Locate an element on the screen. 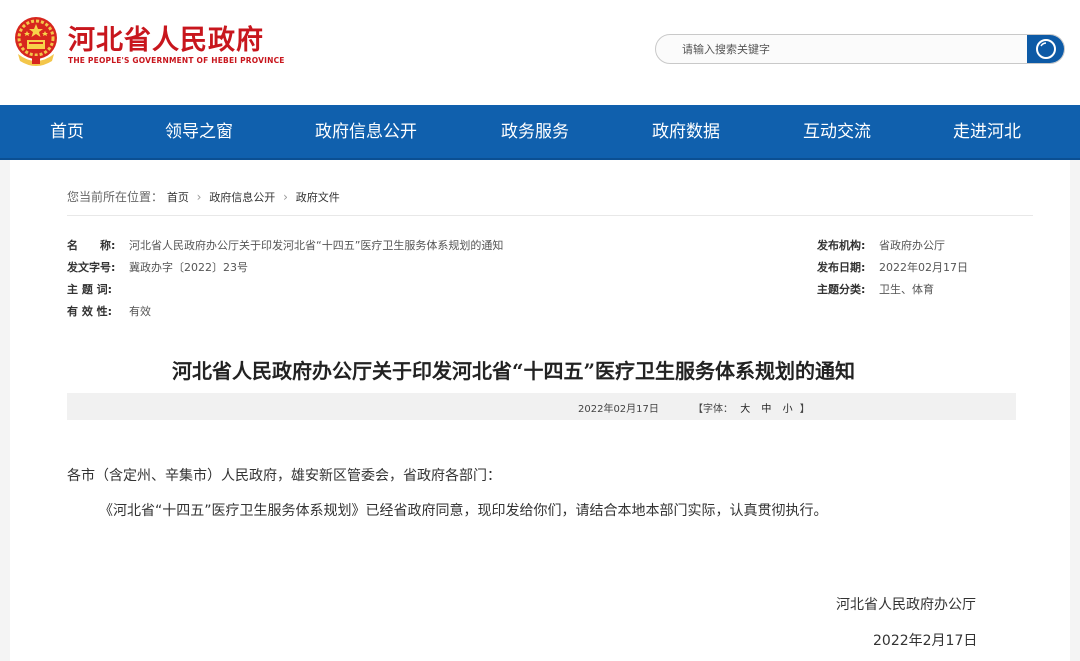 This screenshot has height=661, width=1080. font-size-large-button: 大 is located at coordinates (745, 409).